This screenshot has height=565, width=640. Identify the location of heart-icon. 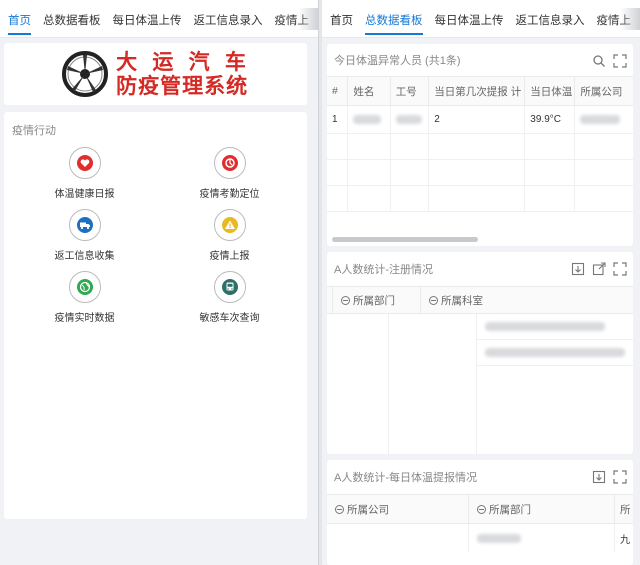
(84, 163).